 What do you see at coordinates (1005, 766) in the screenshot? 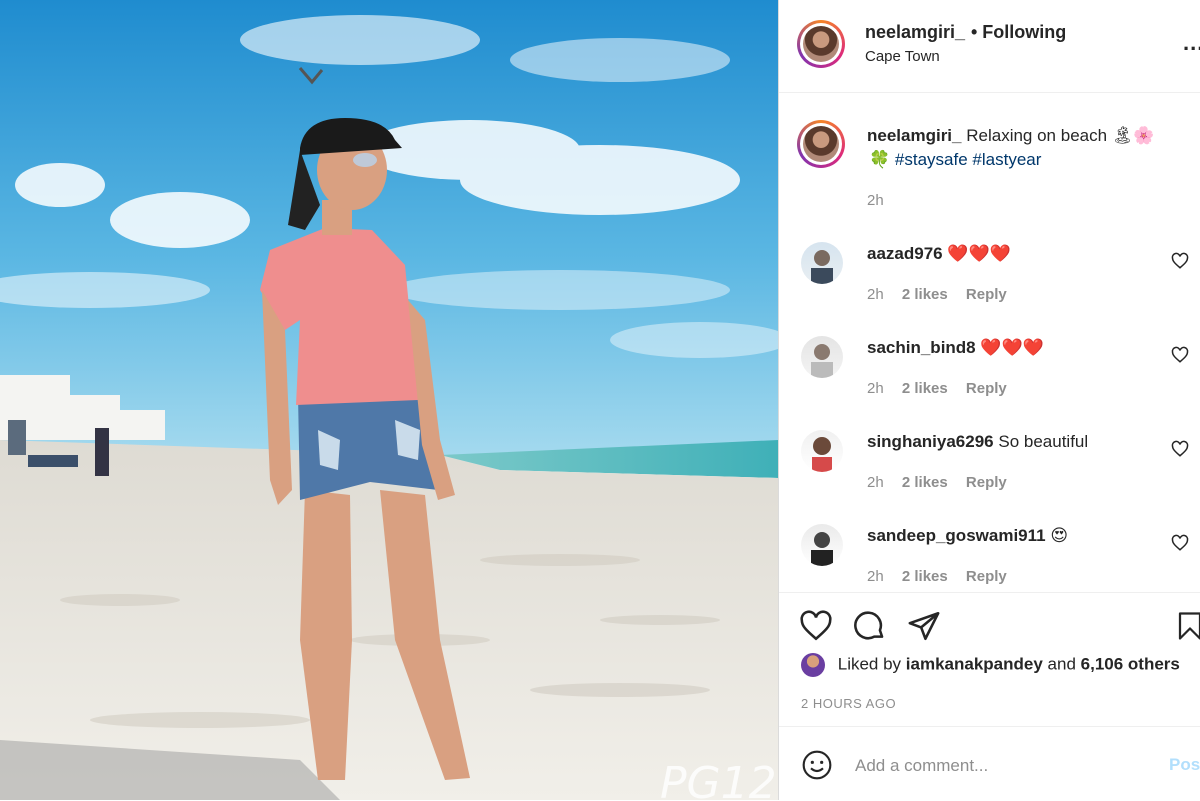
I see `comment-input` at bounding box center [1005, 766].